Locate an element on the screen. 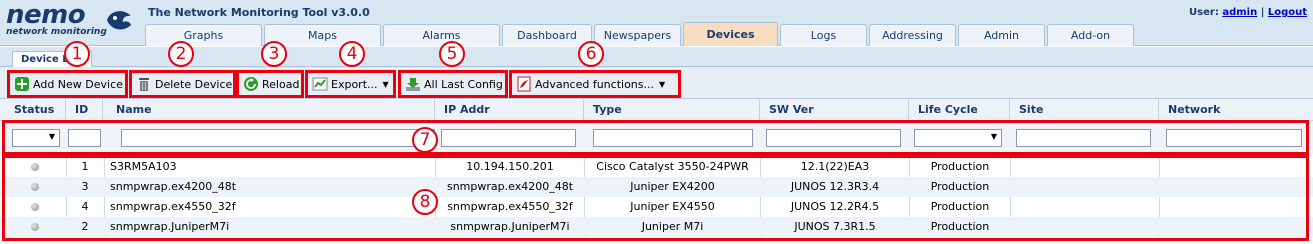 This screenshot has height=244, width=1313. tab-devices: Devices is located at coordinates (730, 34).